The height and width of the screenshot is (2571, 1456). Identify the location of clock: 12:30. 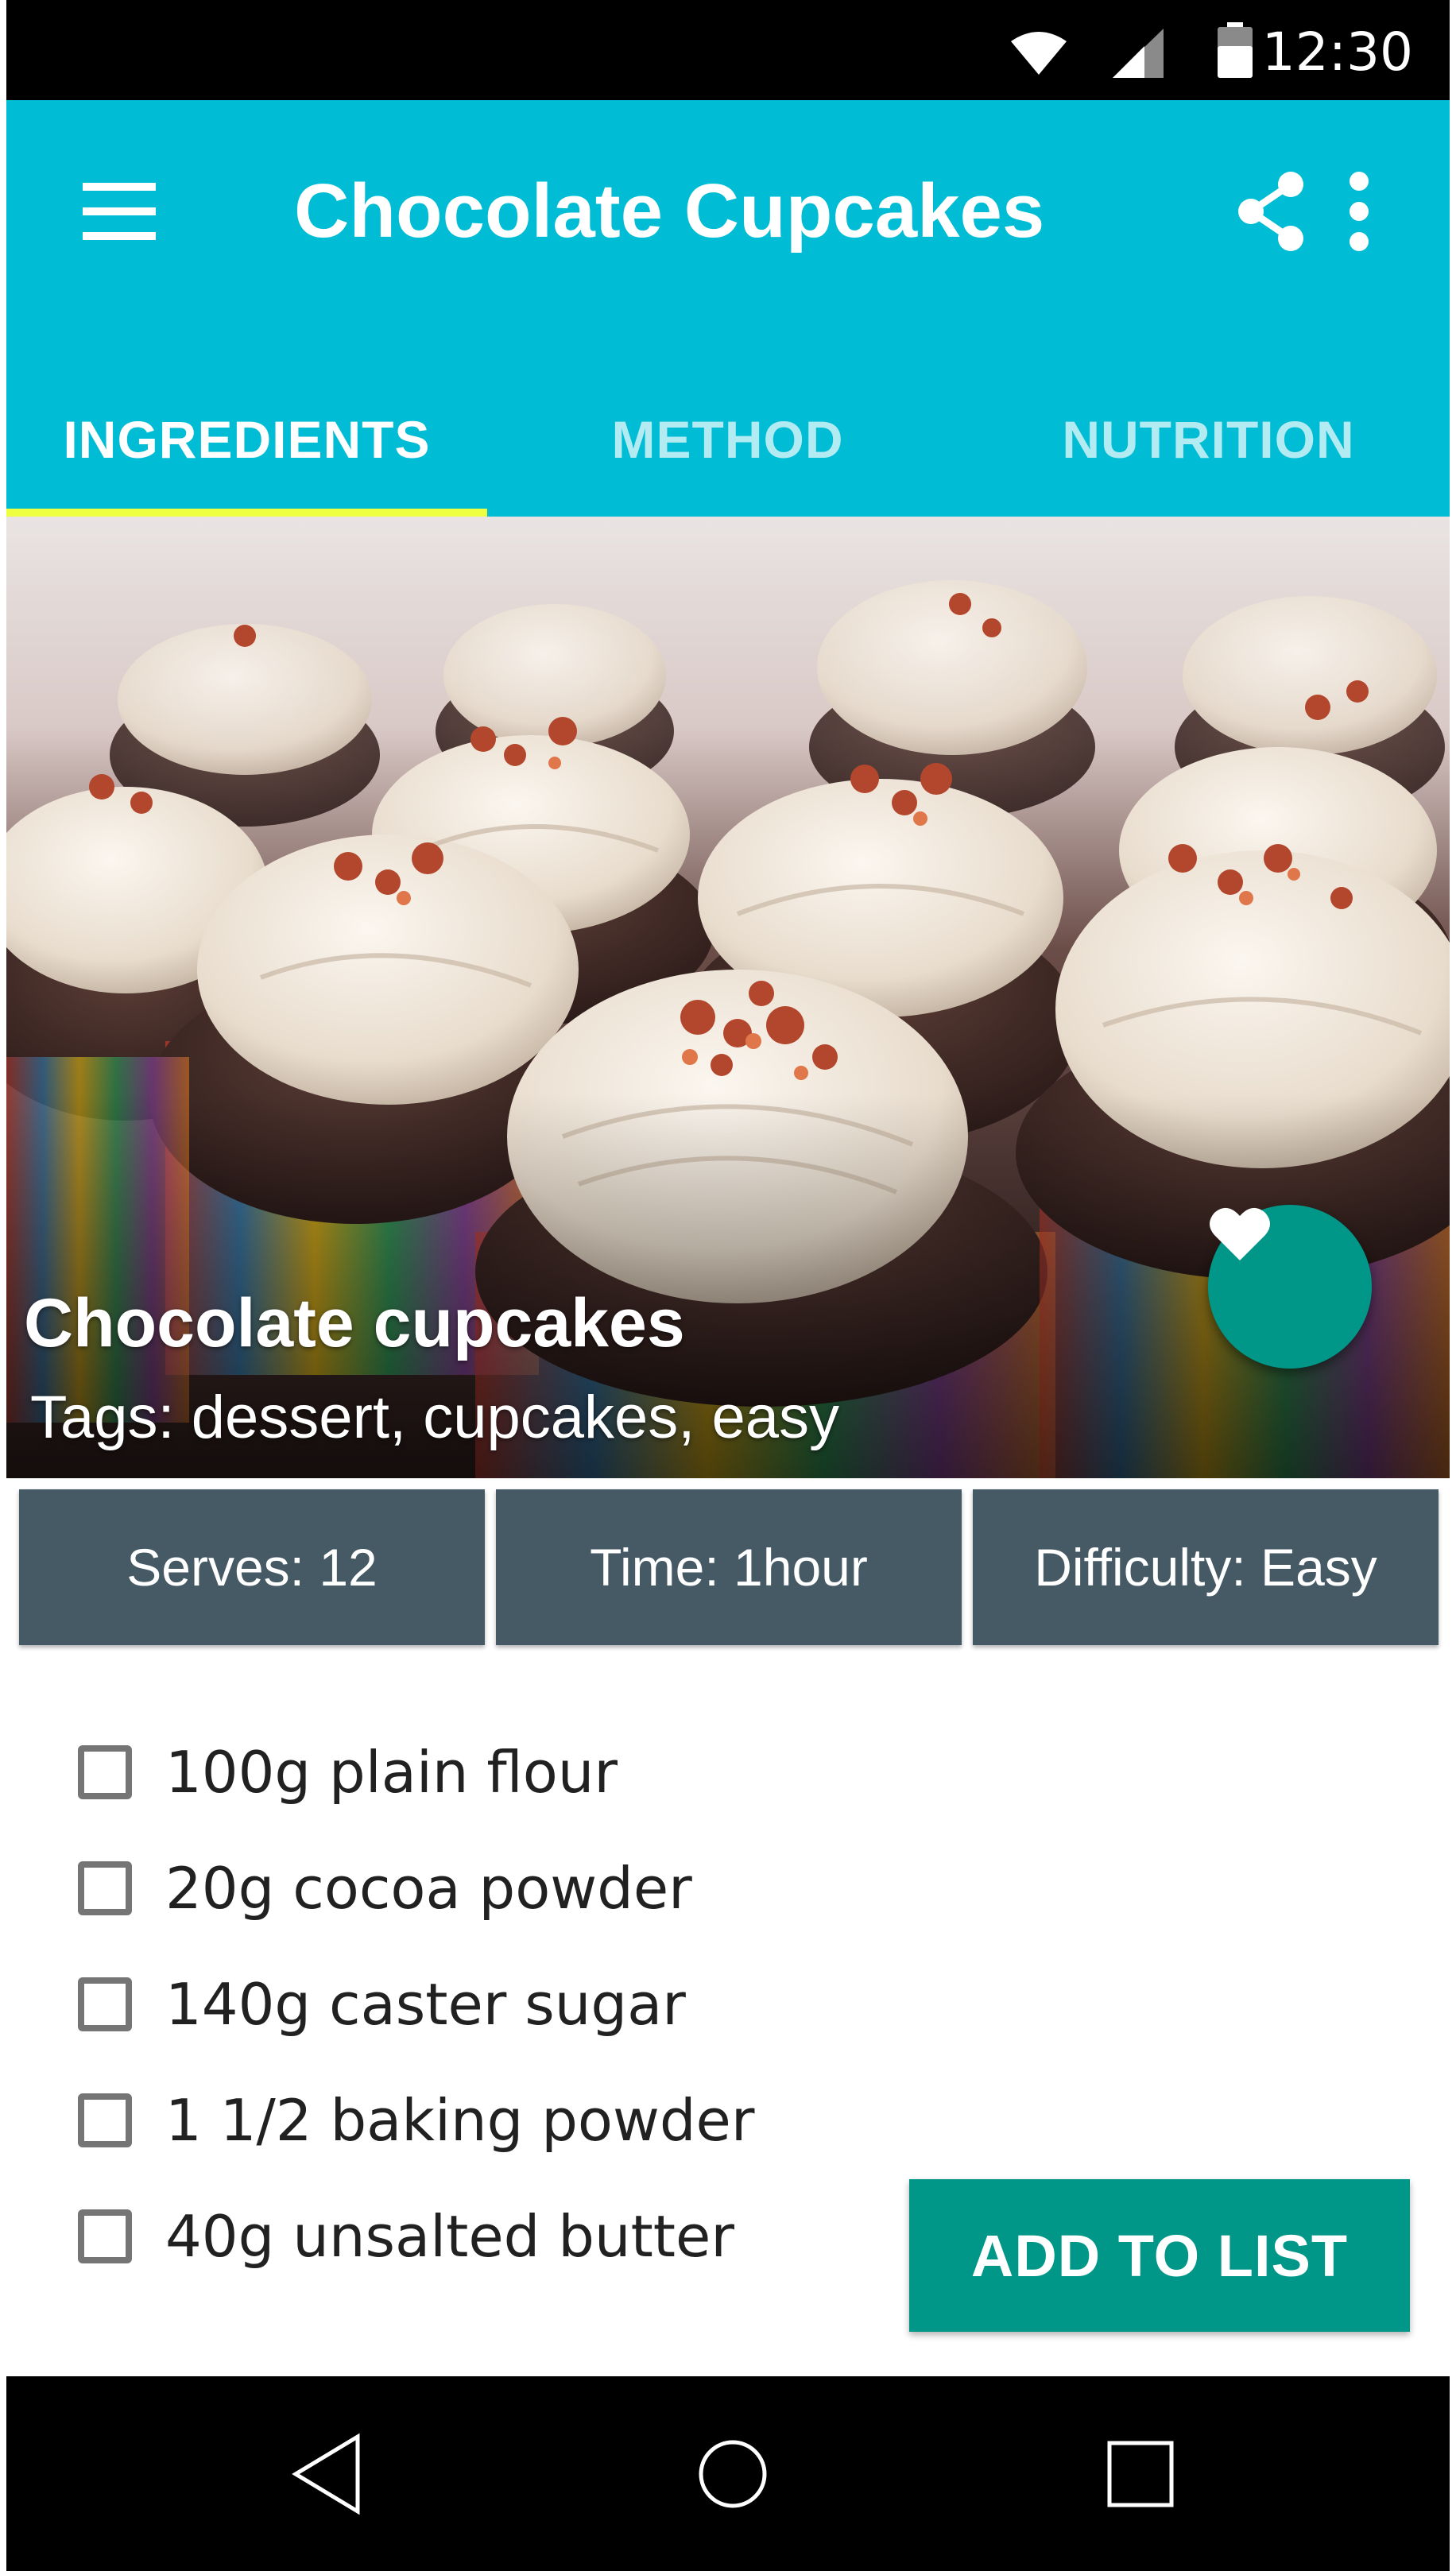
(1337, 52).